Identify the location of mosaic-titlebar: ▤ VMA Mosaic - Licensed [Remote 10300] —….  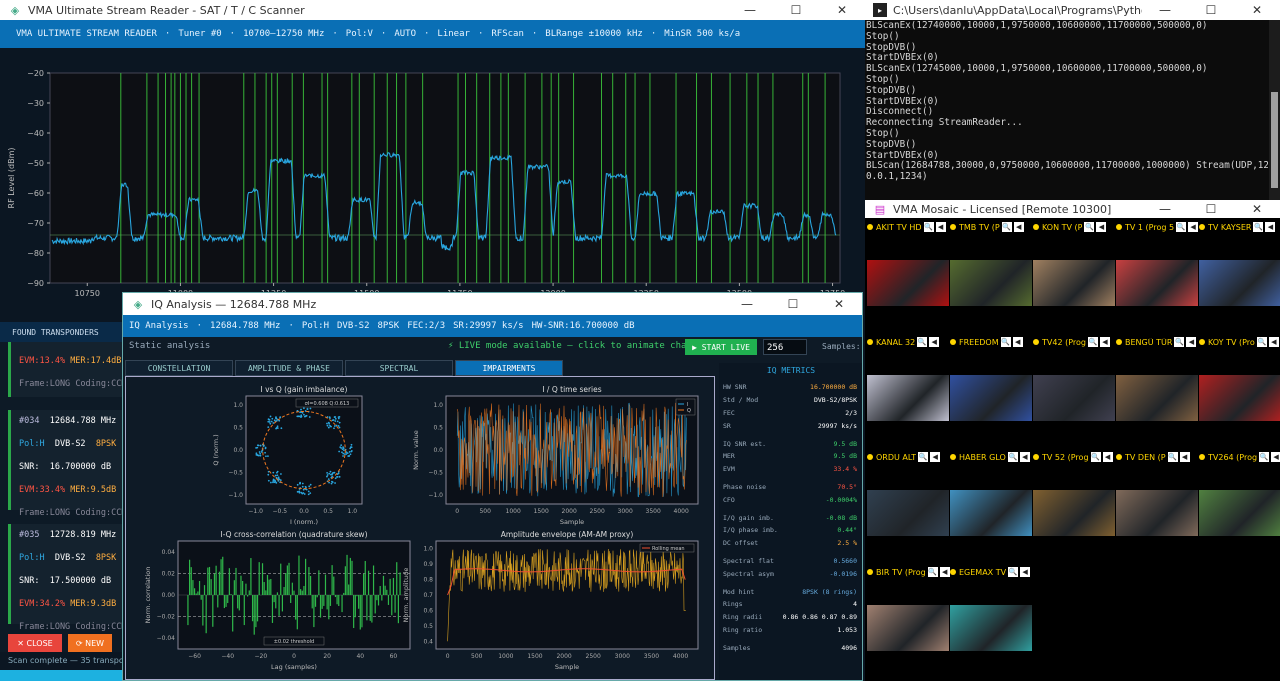
(1072, 209).